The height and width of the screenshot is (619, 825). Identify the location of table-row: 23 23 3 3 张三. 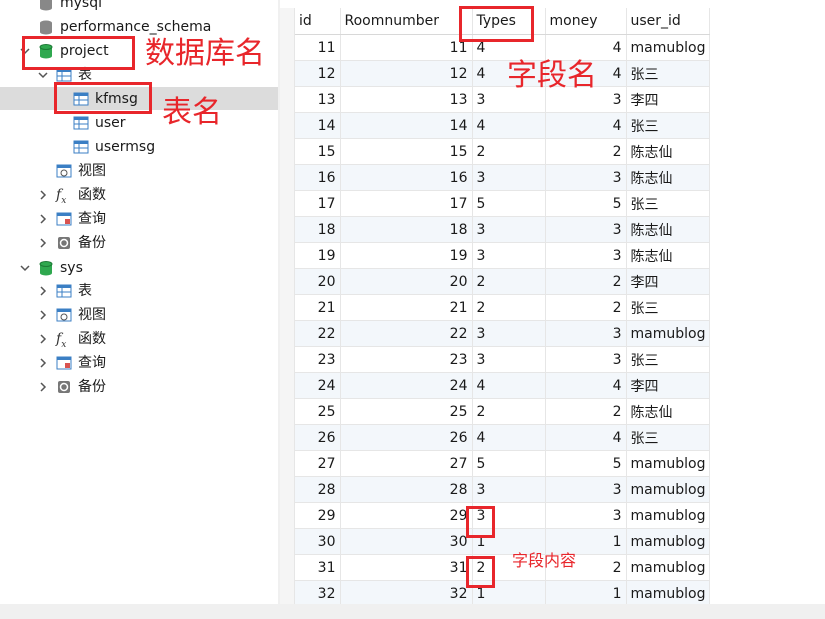
(503, 359).